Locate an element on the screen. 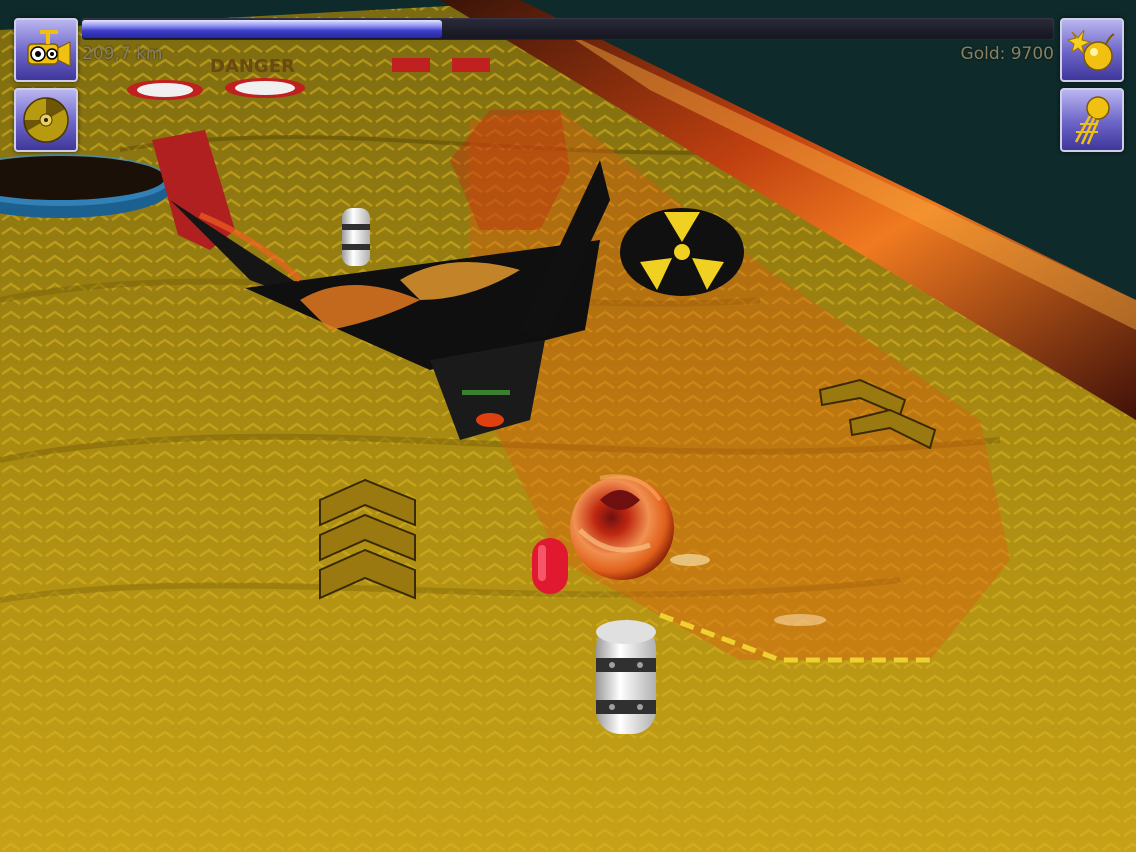 The image size is (1136, 852). red-capsule is located at coordinates (550, 566).